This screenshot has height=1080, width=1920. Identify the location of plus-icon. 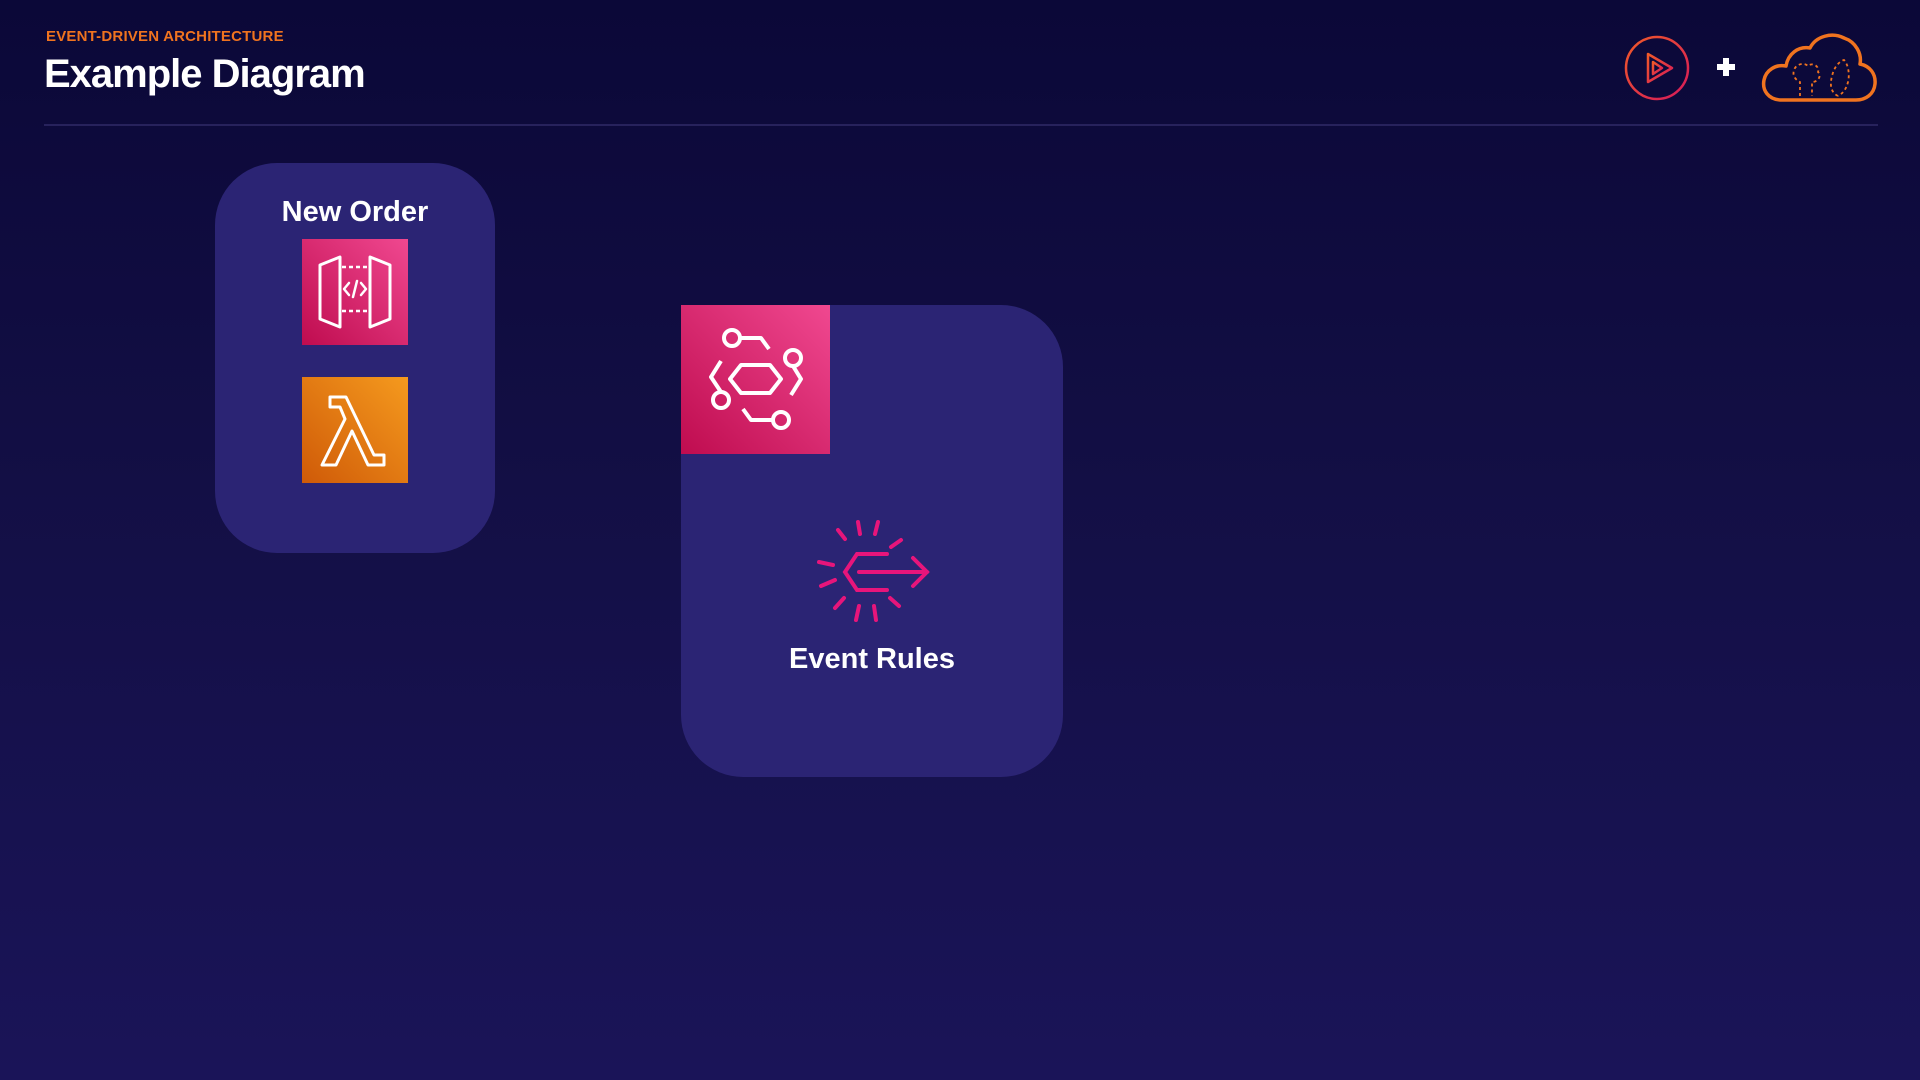
(1726, 67).